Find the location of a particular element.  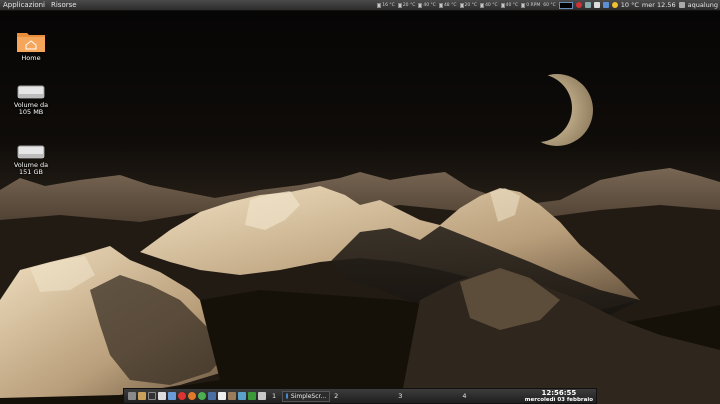

text-editor-icon is located at coordinates (162, 396).